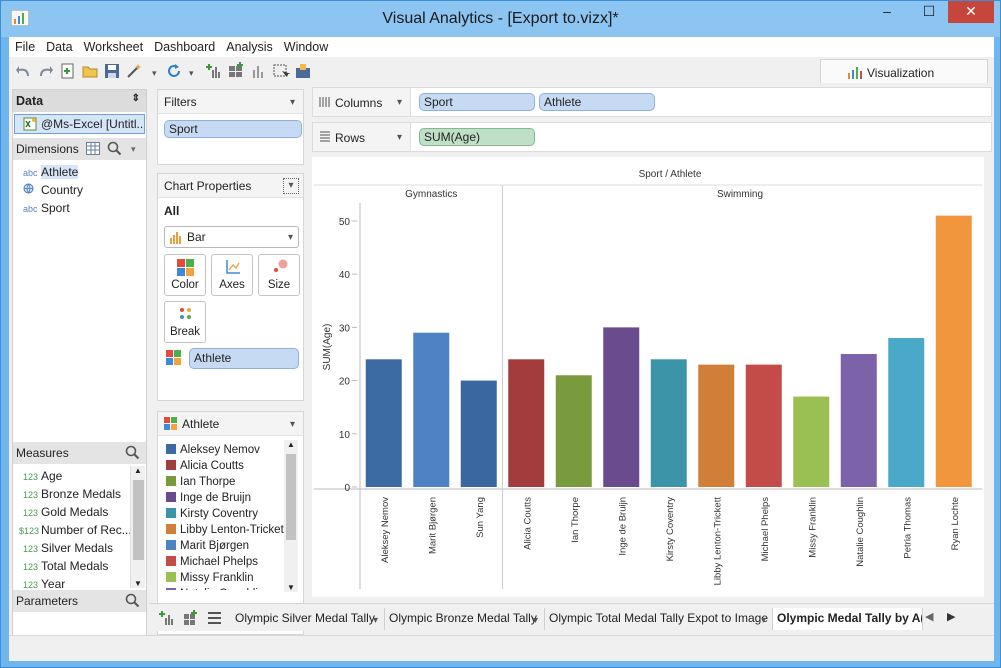 The width and height of the screenshot is (1001, 668). What do you see at coordinates (185, 322) in the screenshot?
I see `break-button: Break` at bounding box center [185, 322].